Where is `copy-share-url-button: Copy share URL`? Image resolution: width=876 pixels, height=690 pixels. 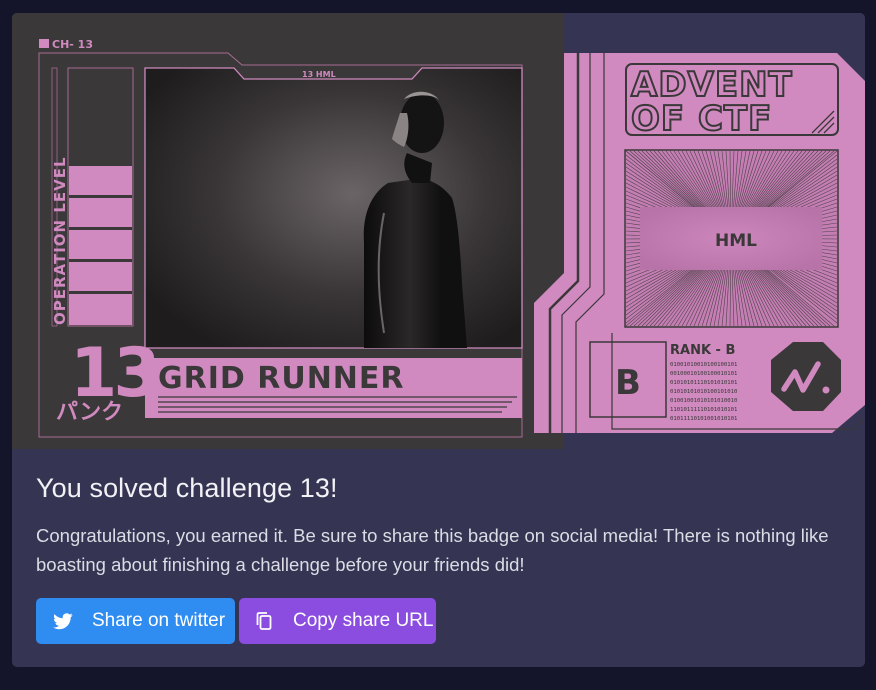 copy-share-url-button: Copy share URL is located at coordinates (337, 621).